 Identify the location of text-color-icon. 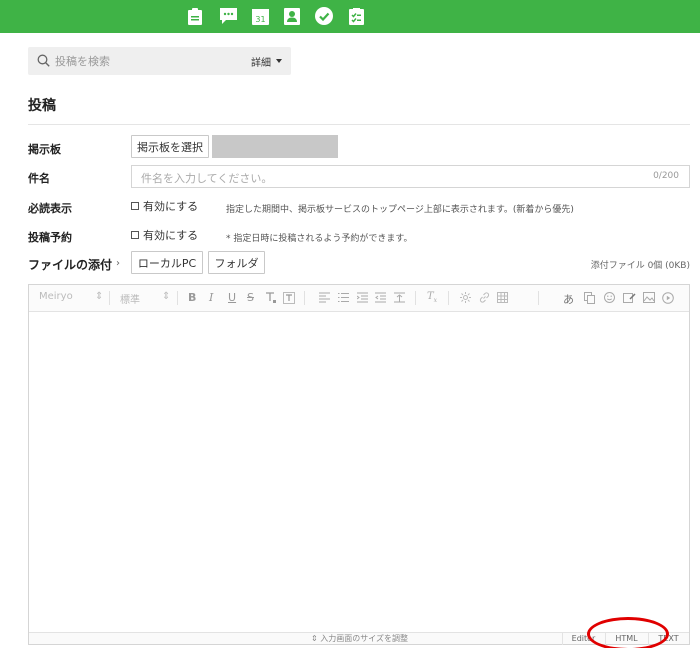
(271, 298).